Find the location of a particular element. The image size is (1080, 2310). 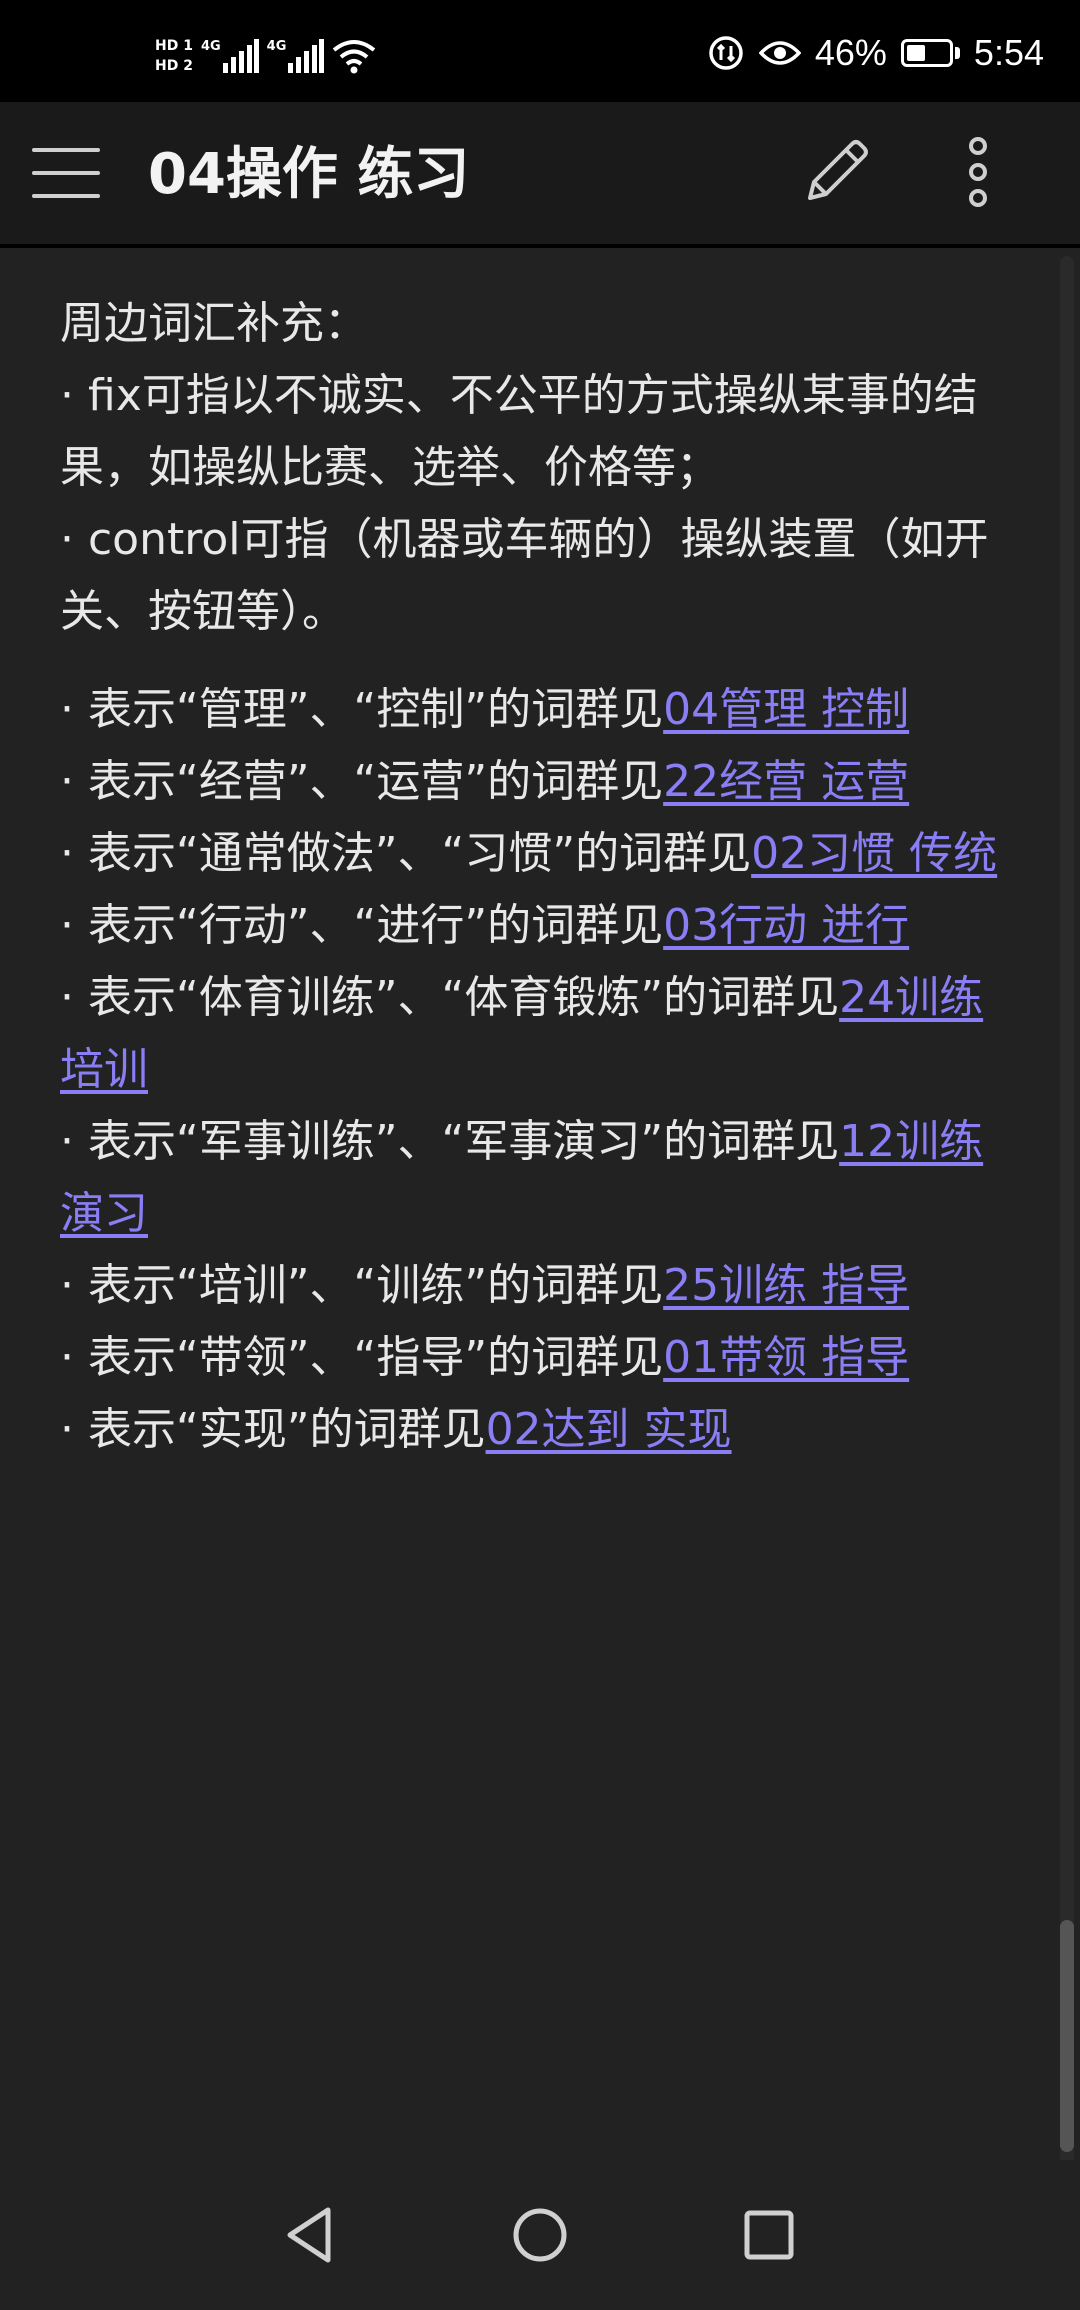

status-right: 46% 5:54 is located at coordinates (875, 53).